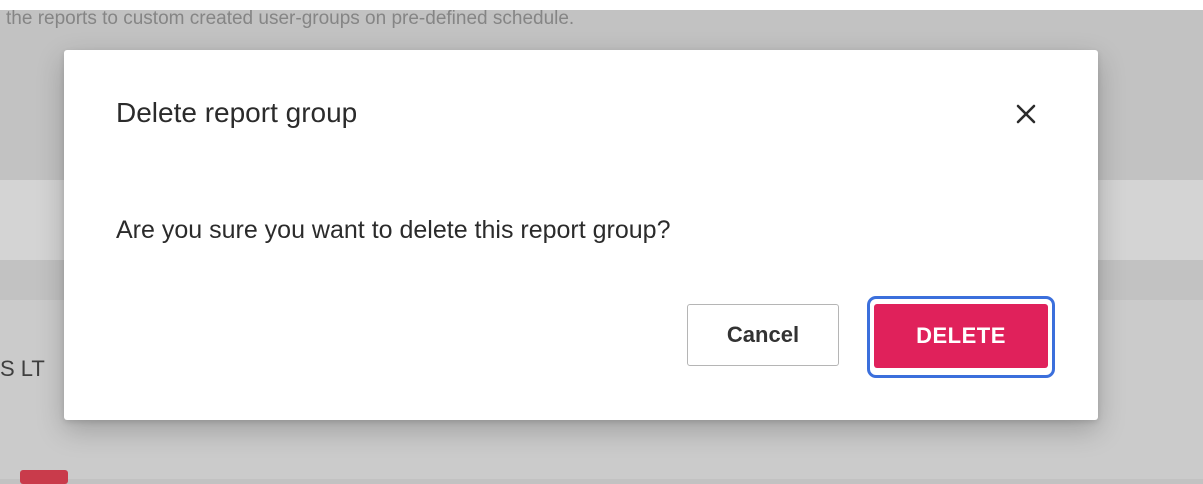 Image resolution: width=1203 pixels, height=484 pixels. Describe the element at coordinates (44, 477) in the screenshot. I see `background-status-chip` at that location.